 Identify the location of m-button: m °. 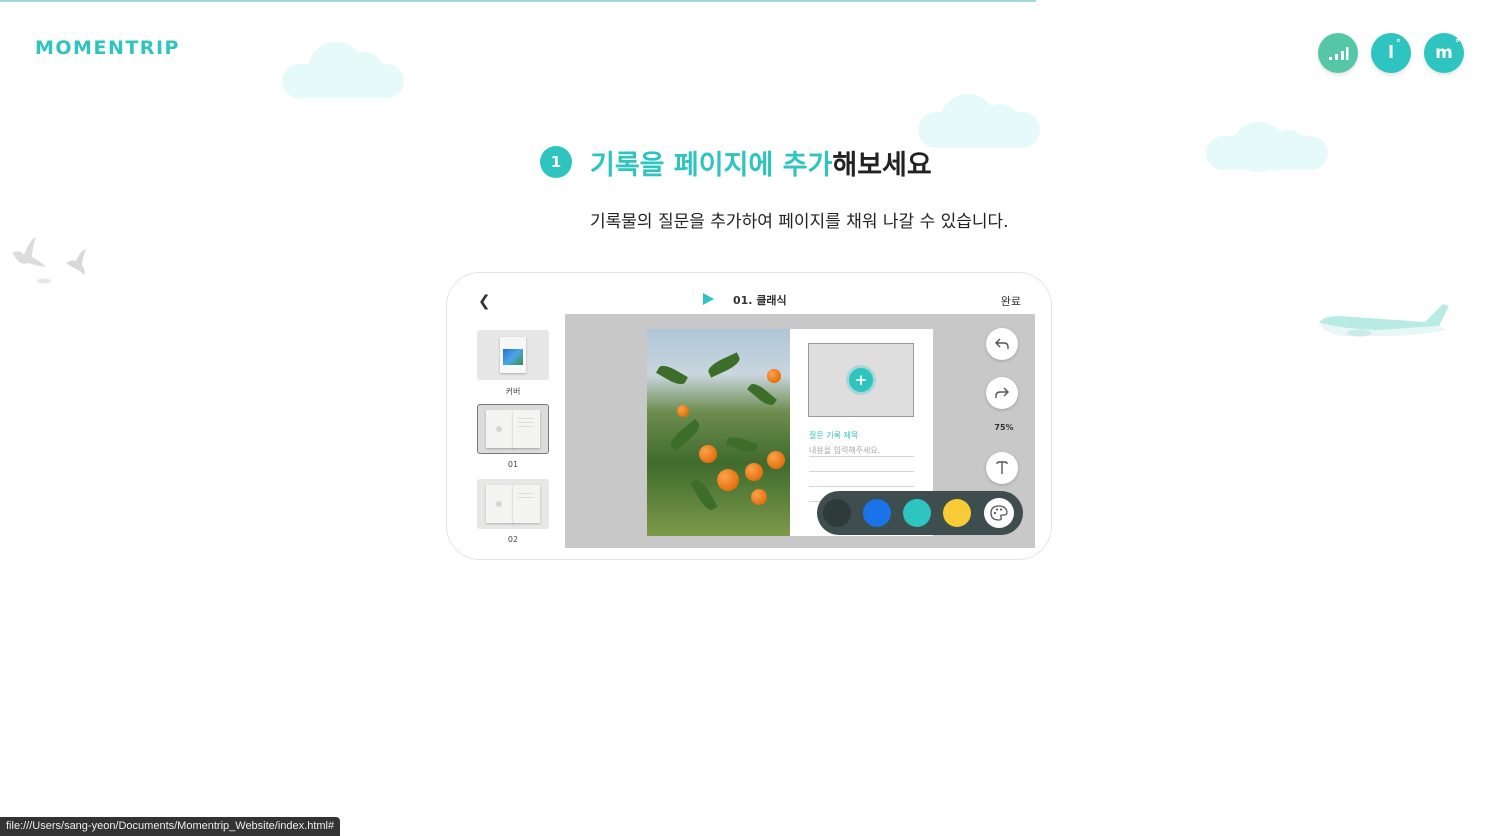
(1444, 53).